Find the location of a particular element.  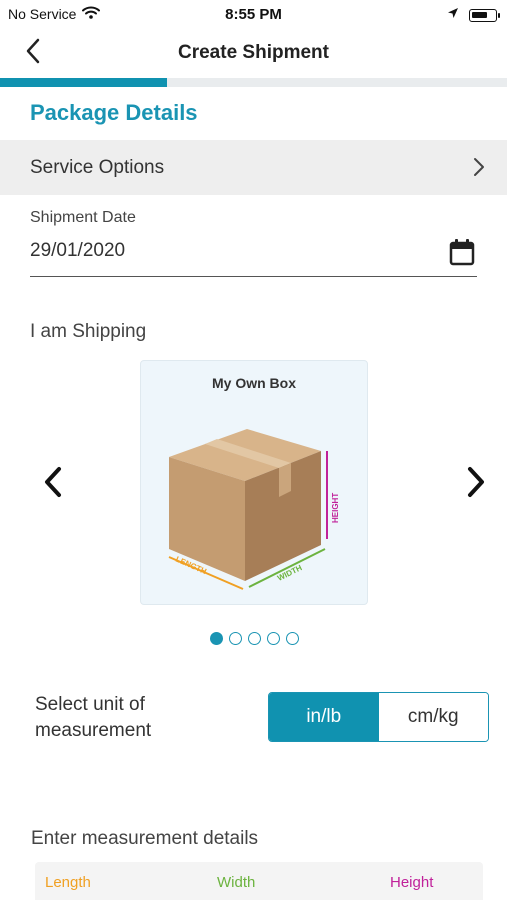

shipping-label: I am Shipping is located at coordinates (88, 331).